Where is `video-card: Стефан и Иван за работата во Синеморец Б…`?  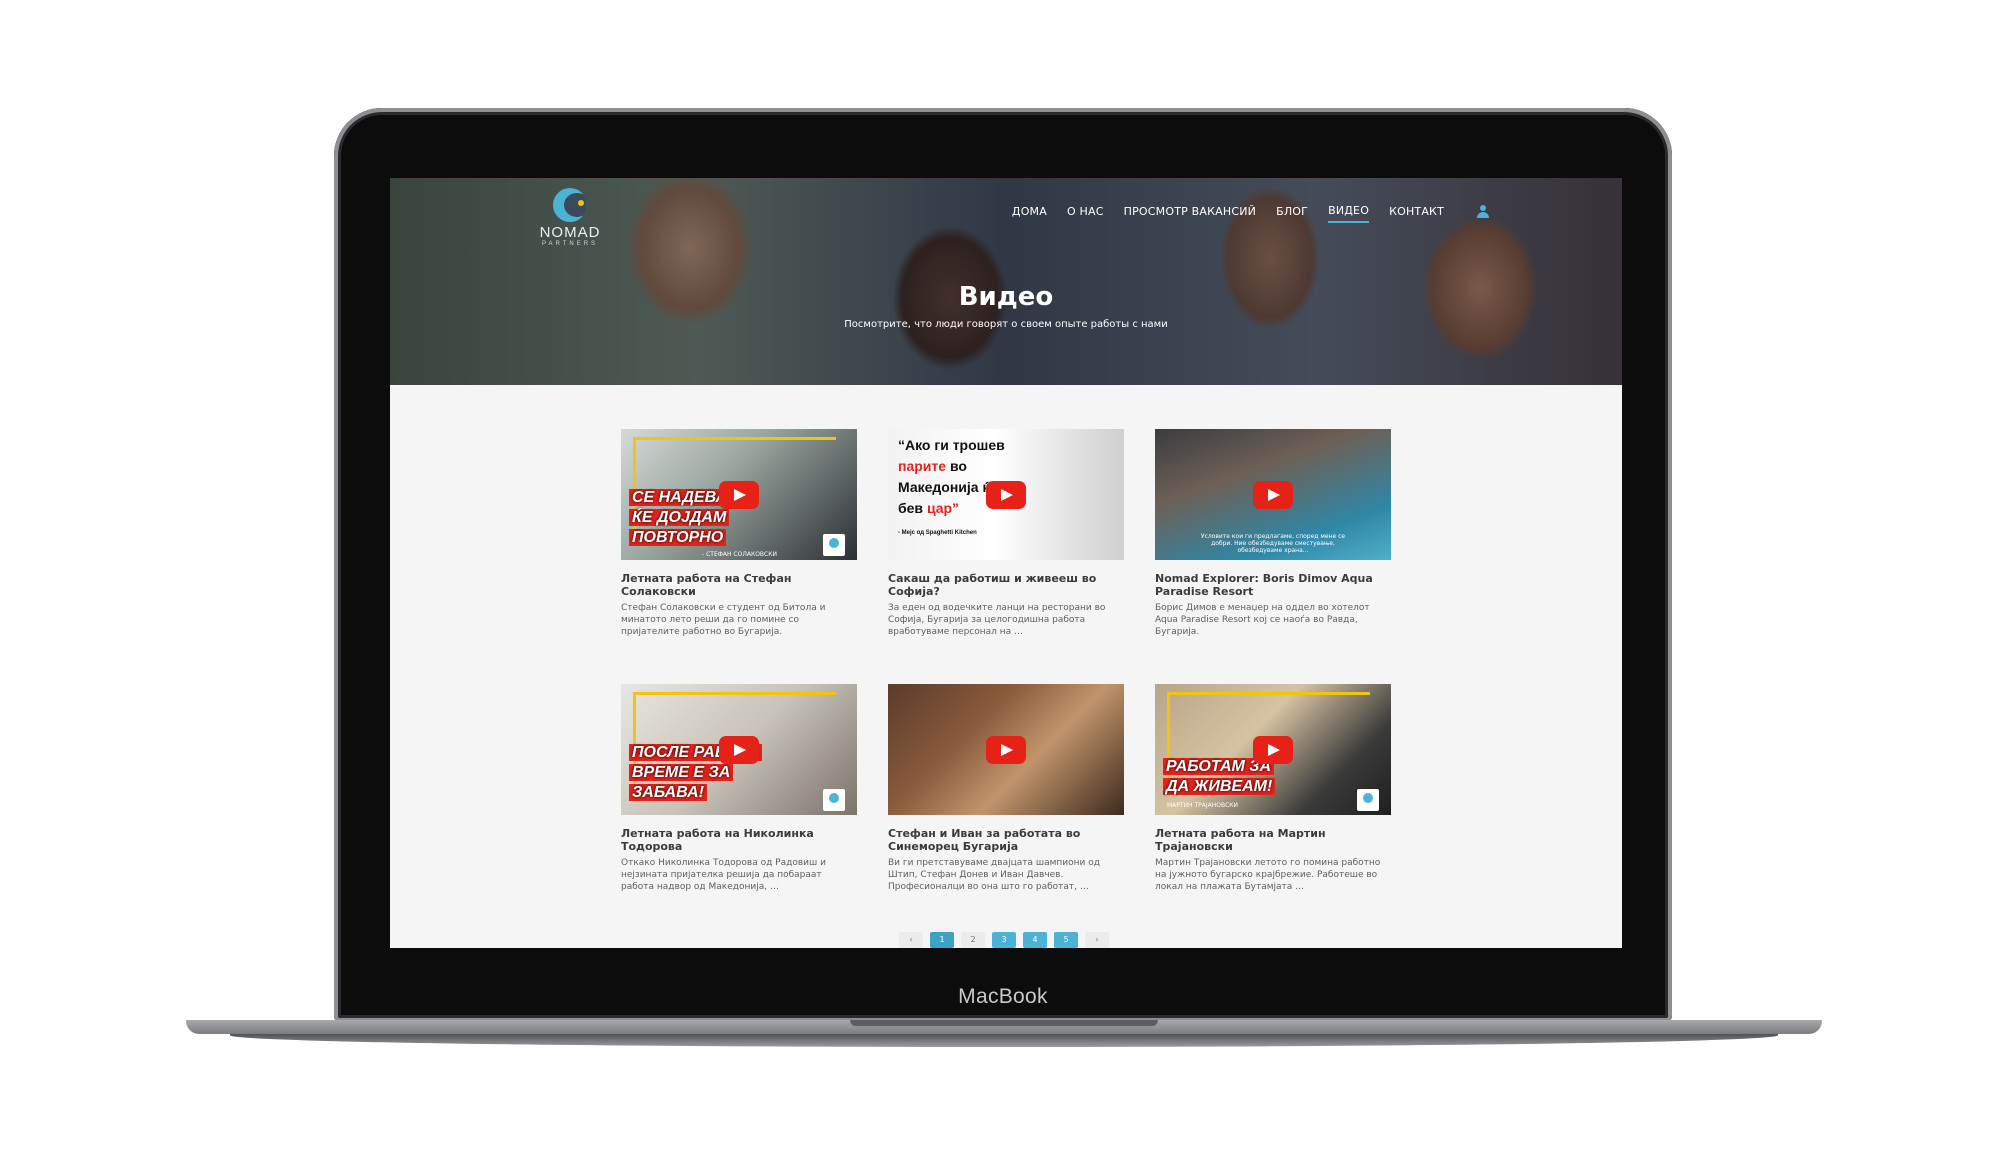 video-card: Стефан и Иван за работата во Синеморец Б… is located at coordinates (1006, 811).